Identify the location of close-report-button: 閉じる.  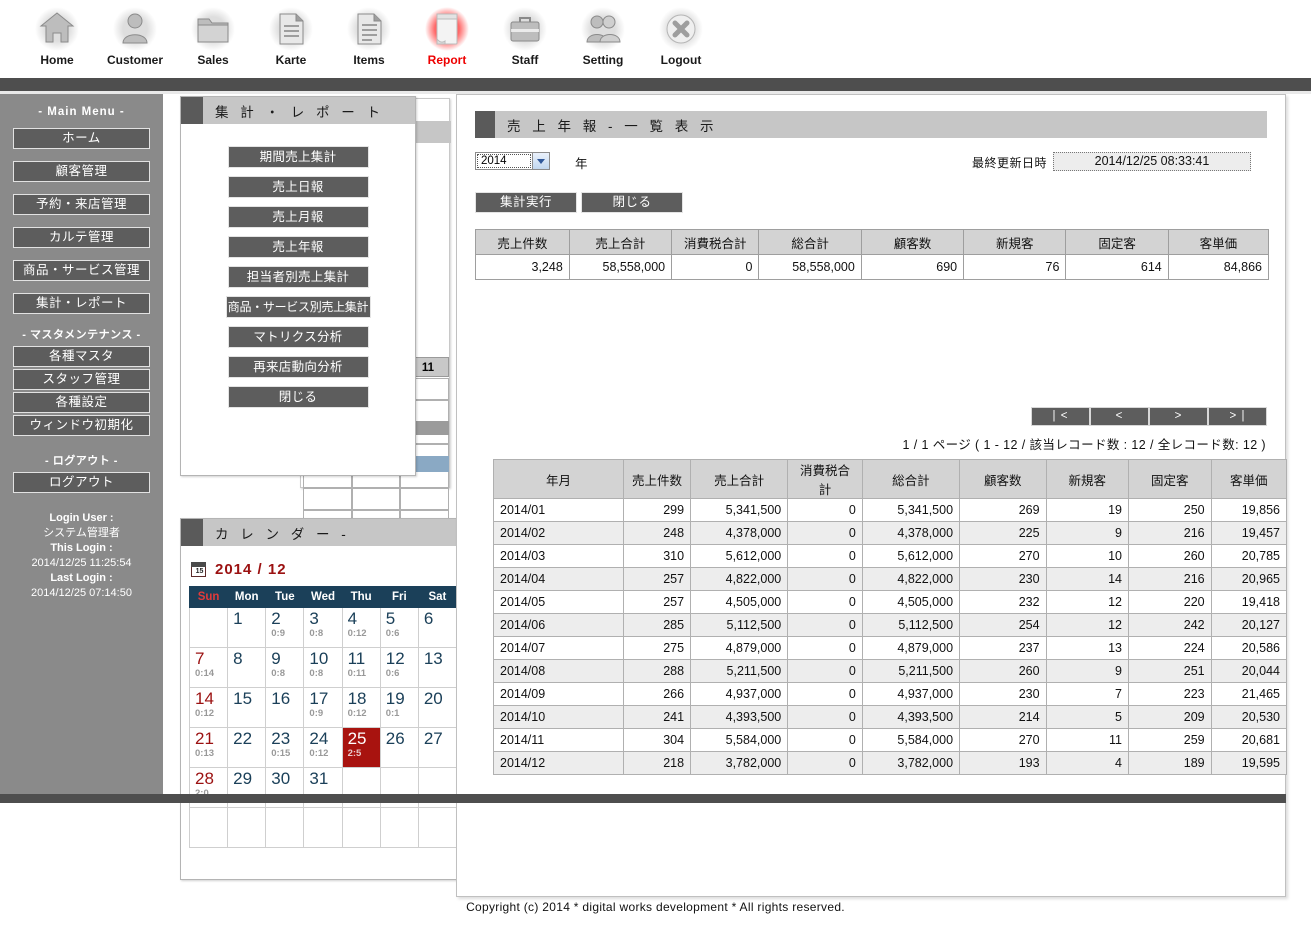
(632, 202).